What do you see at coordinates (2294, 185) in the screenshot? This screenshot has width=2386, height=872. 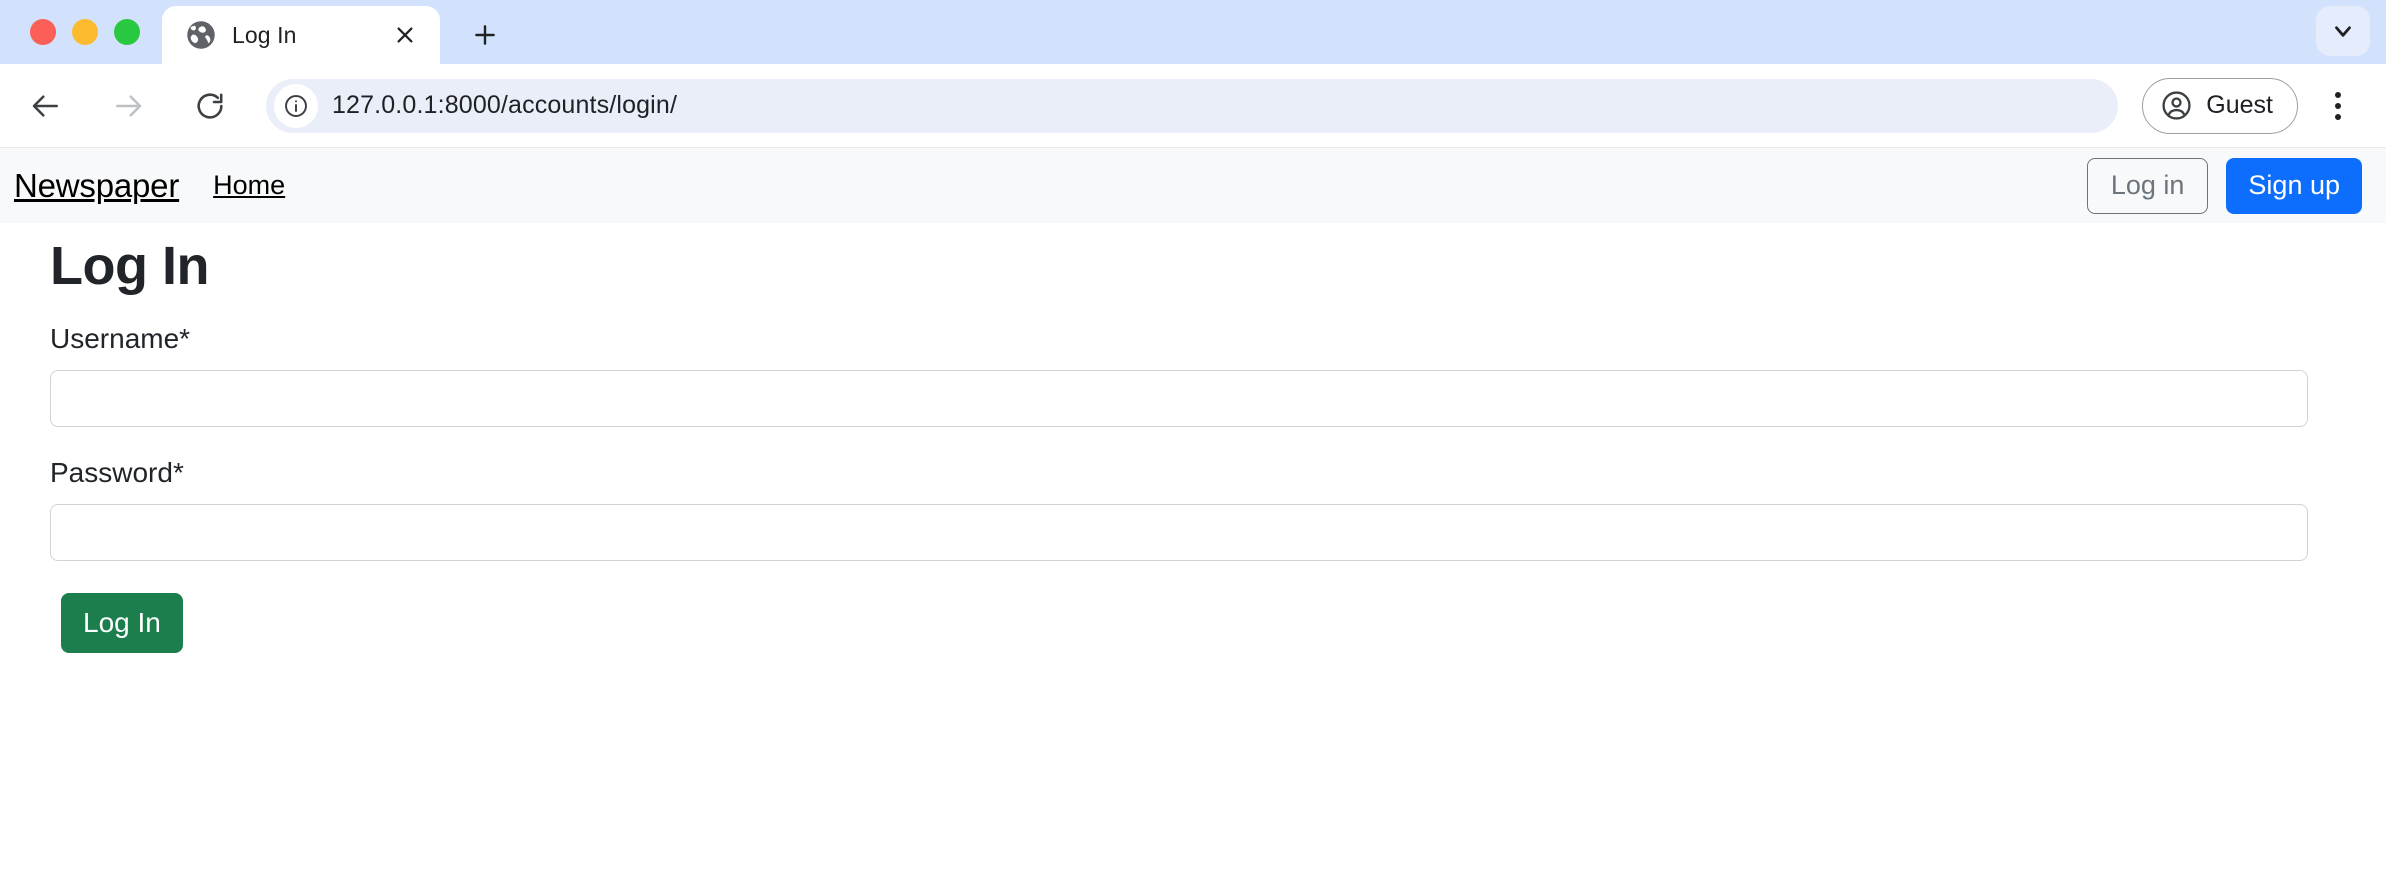 I see `navbar-signup-button: Sign up` at bounding box center [2294, 185].